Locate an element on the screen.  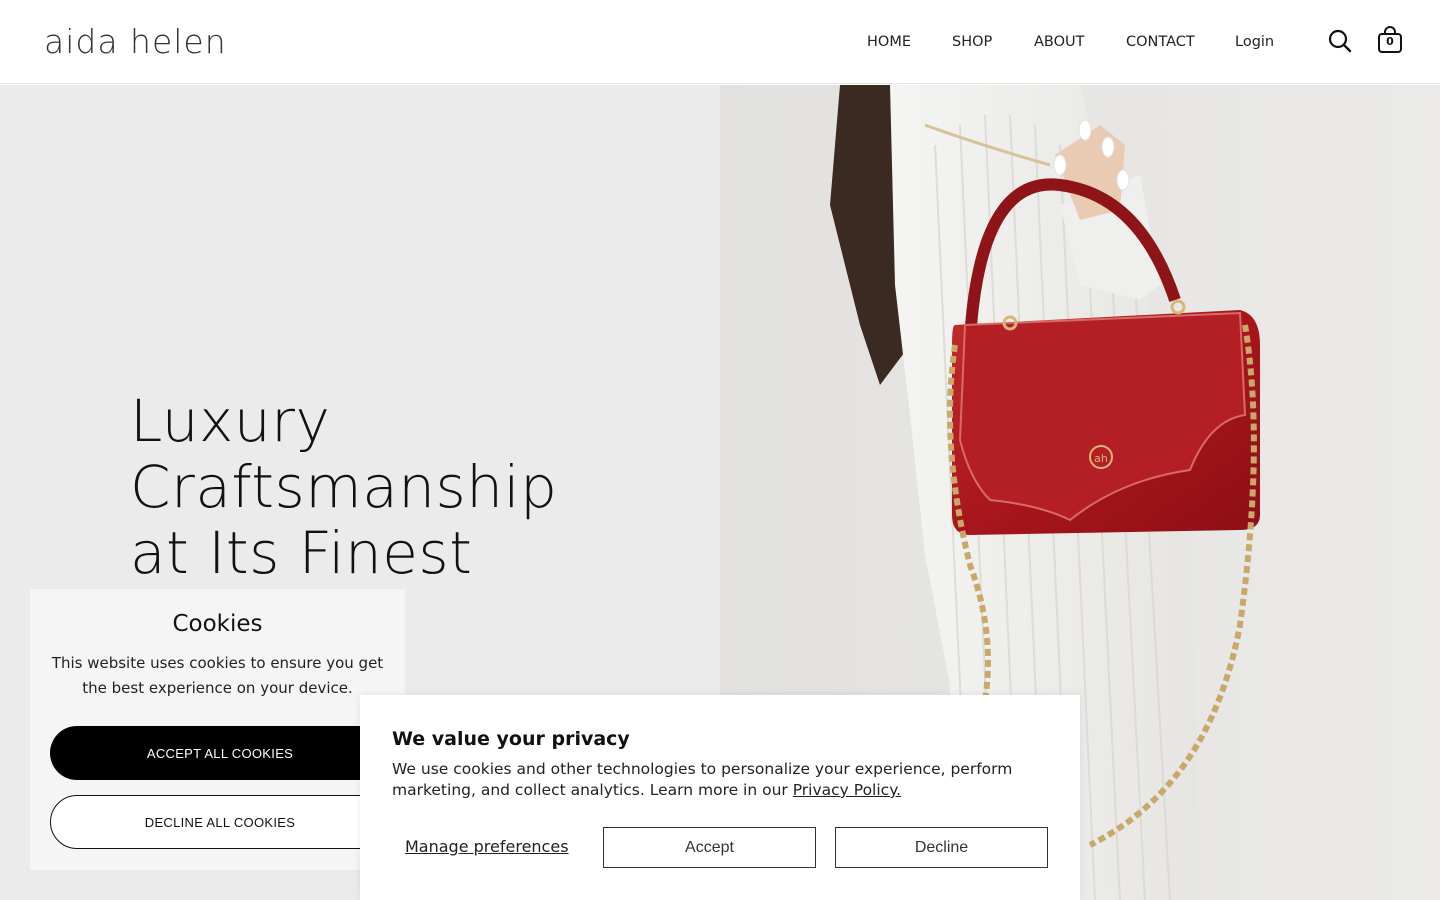
brand-logo: aida helen is located at coordinates (135, 42).